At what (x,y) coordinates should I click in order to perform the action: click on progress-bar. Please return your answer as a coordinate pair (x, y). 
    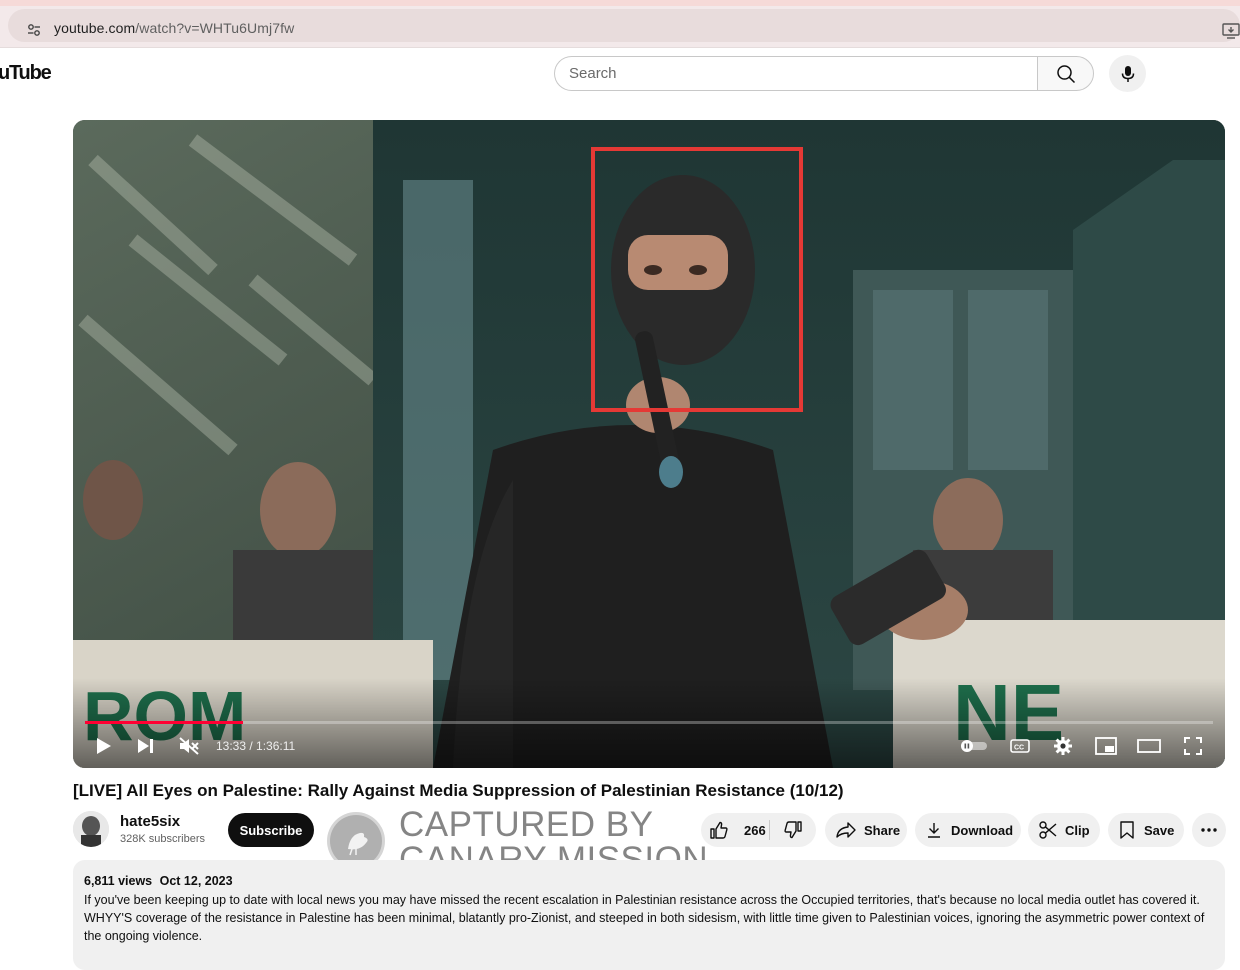
    Looking at the image, I should click on (649, 722).